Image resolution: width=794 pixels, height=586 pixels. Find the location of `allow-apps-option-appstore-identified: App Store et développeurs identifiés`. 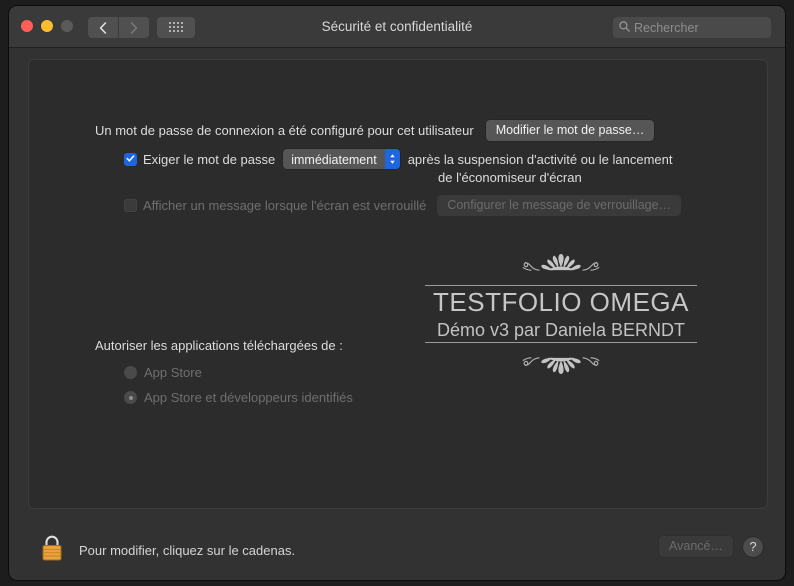

allow-apps-option-appstore-identified: App Store et développeurs identifiés is located at coordinates (238, 397).